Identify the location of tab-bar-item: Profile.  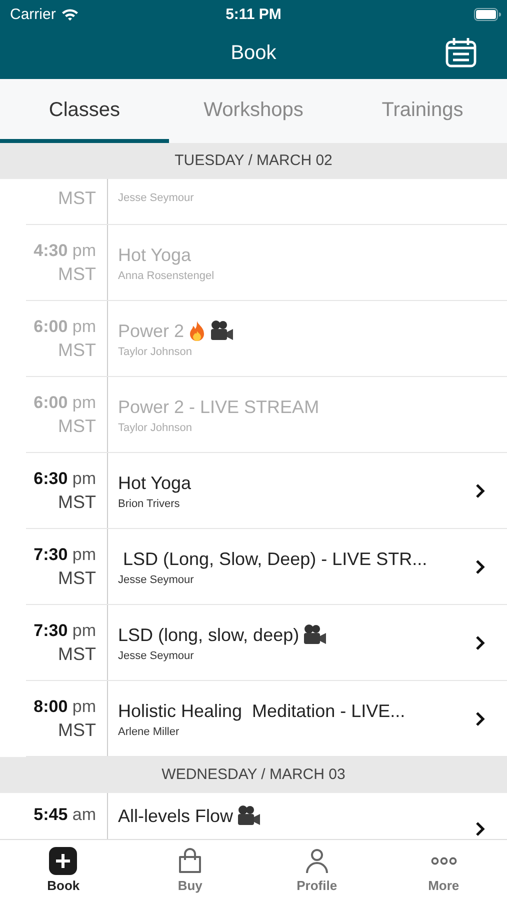
(317, 870).